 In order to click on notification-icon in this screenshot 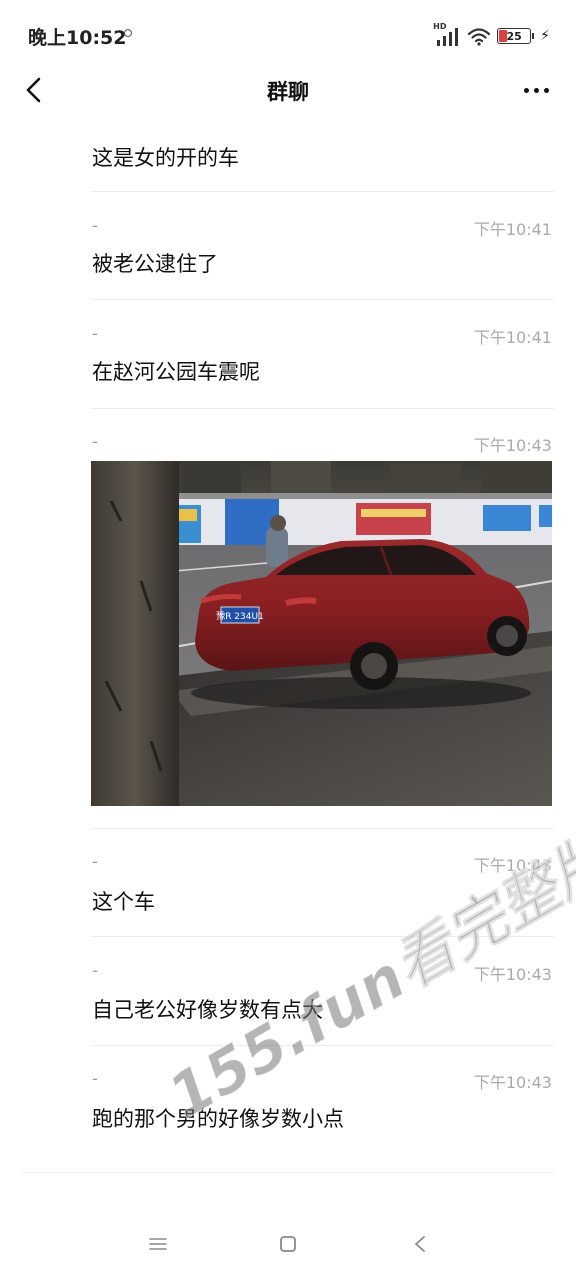, I will do `click(128, 33)`.